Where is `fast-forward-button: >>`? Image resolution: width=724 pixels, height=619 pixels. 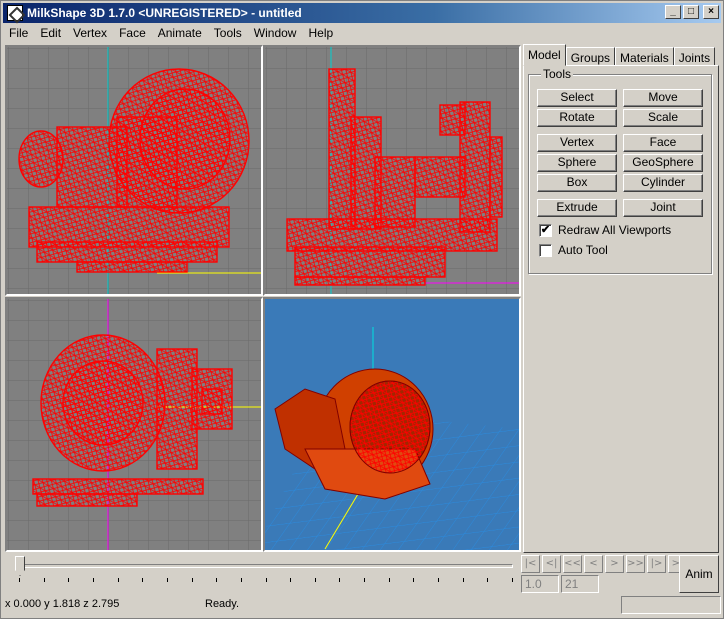
fast-forward-button: >> is located at coordinates (635, 564).